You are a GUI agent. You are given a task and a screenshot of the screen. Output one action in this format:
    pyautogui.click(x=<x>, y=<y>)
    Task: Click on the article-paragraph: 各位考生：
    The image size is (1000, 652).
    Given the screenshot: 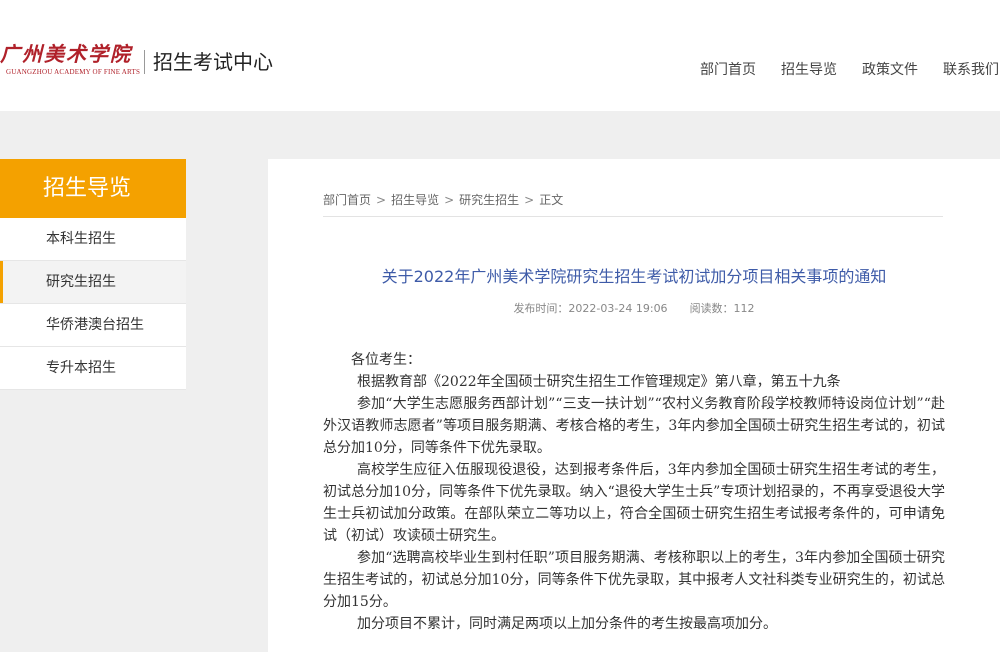 What is the action you would take?
    pyautogui.click(x=386, y=360)
    